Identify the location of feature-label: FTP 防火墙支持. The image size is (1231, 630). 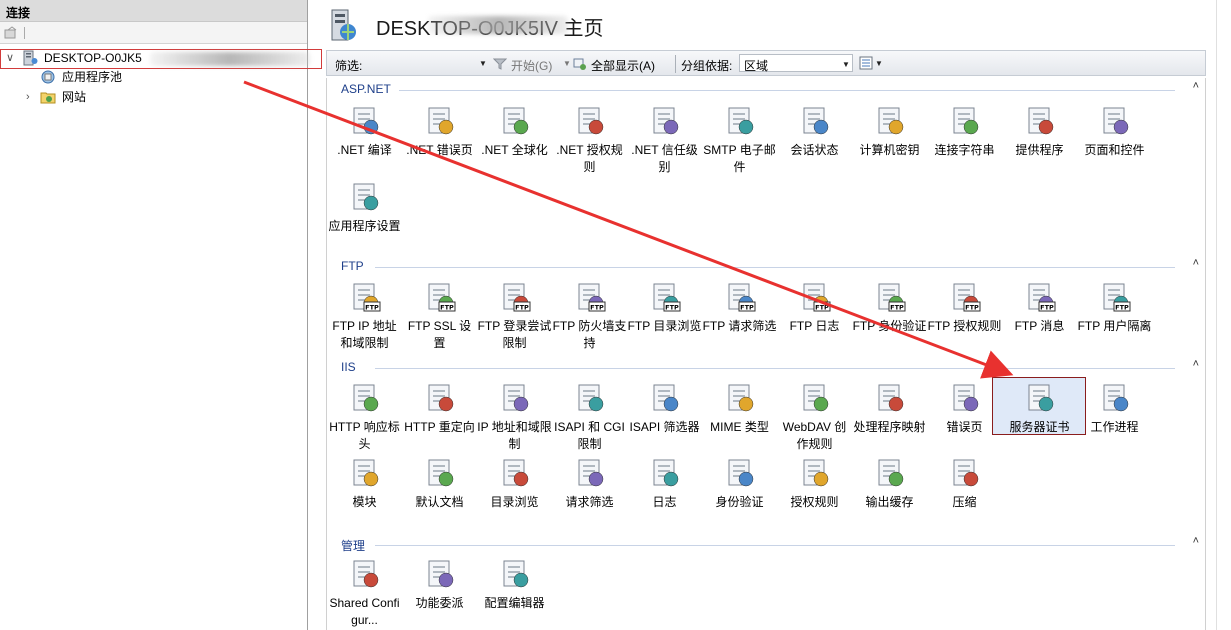
(589, 334).